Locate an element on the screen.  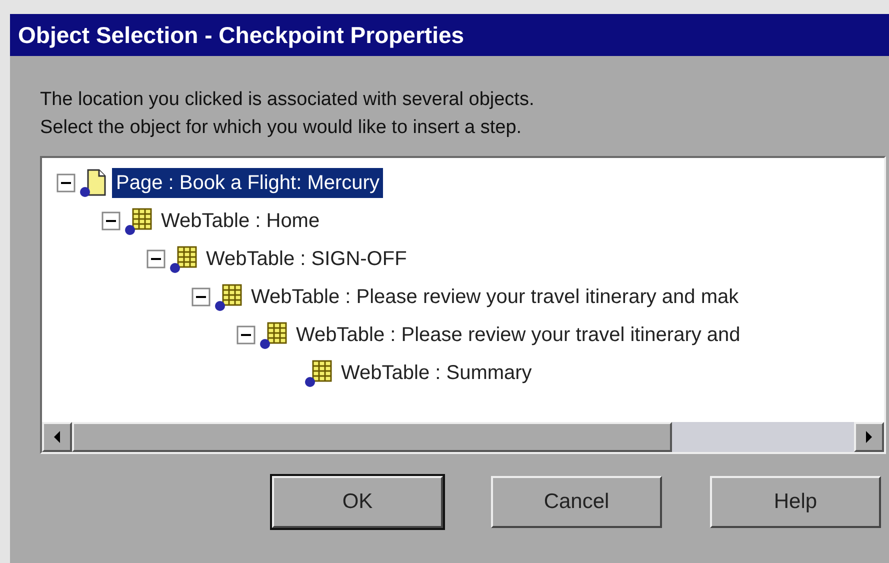
page-icon is located at coordinates (93, 183).